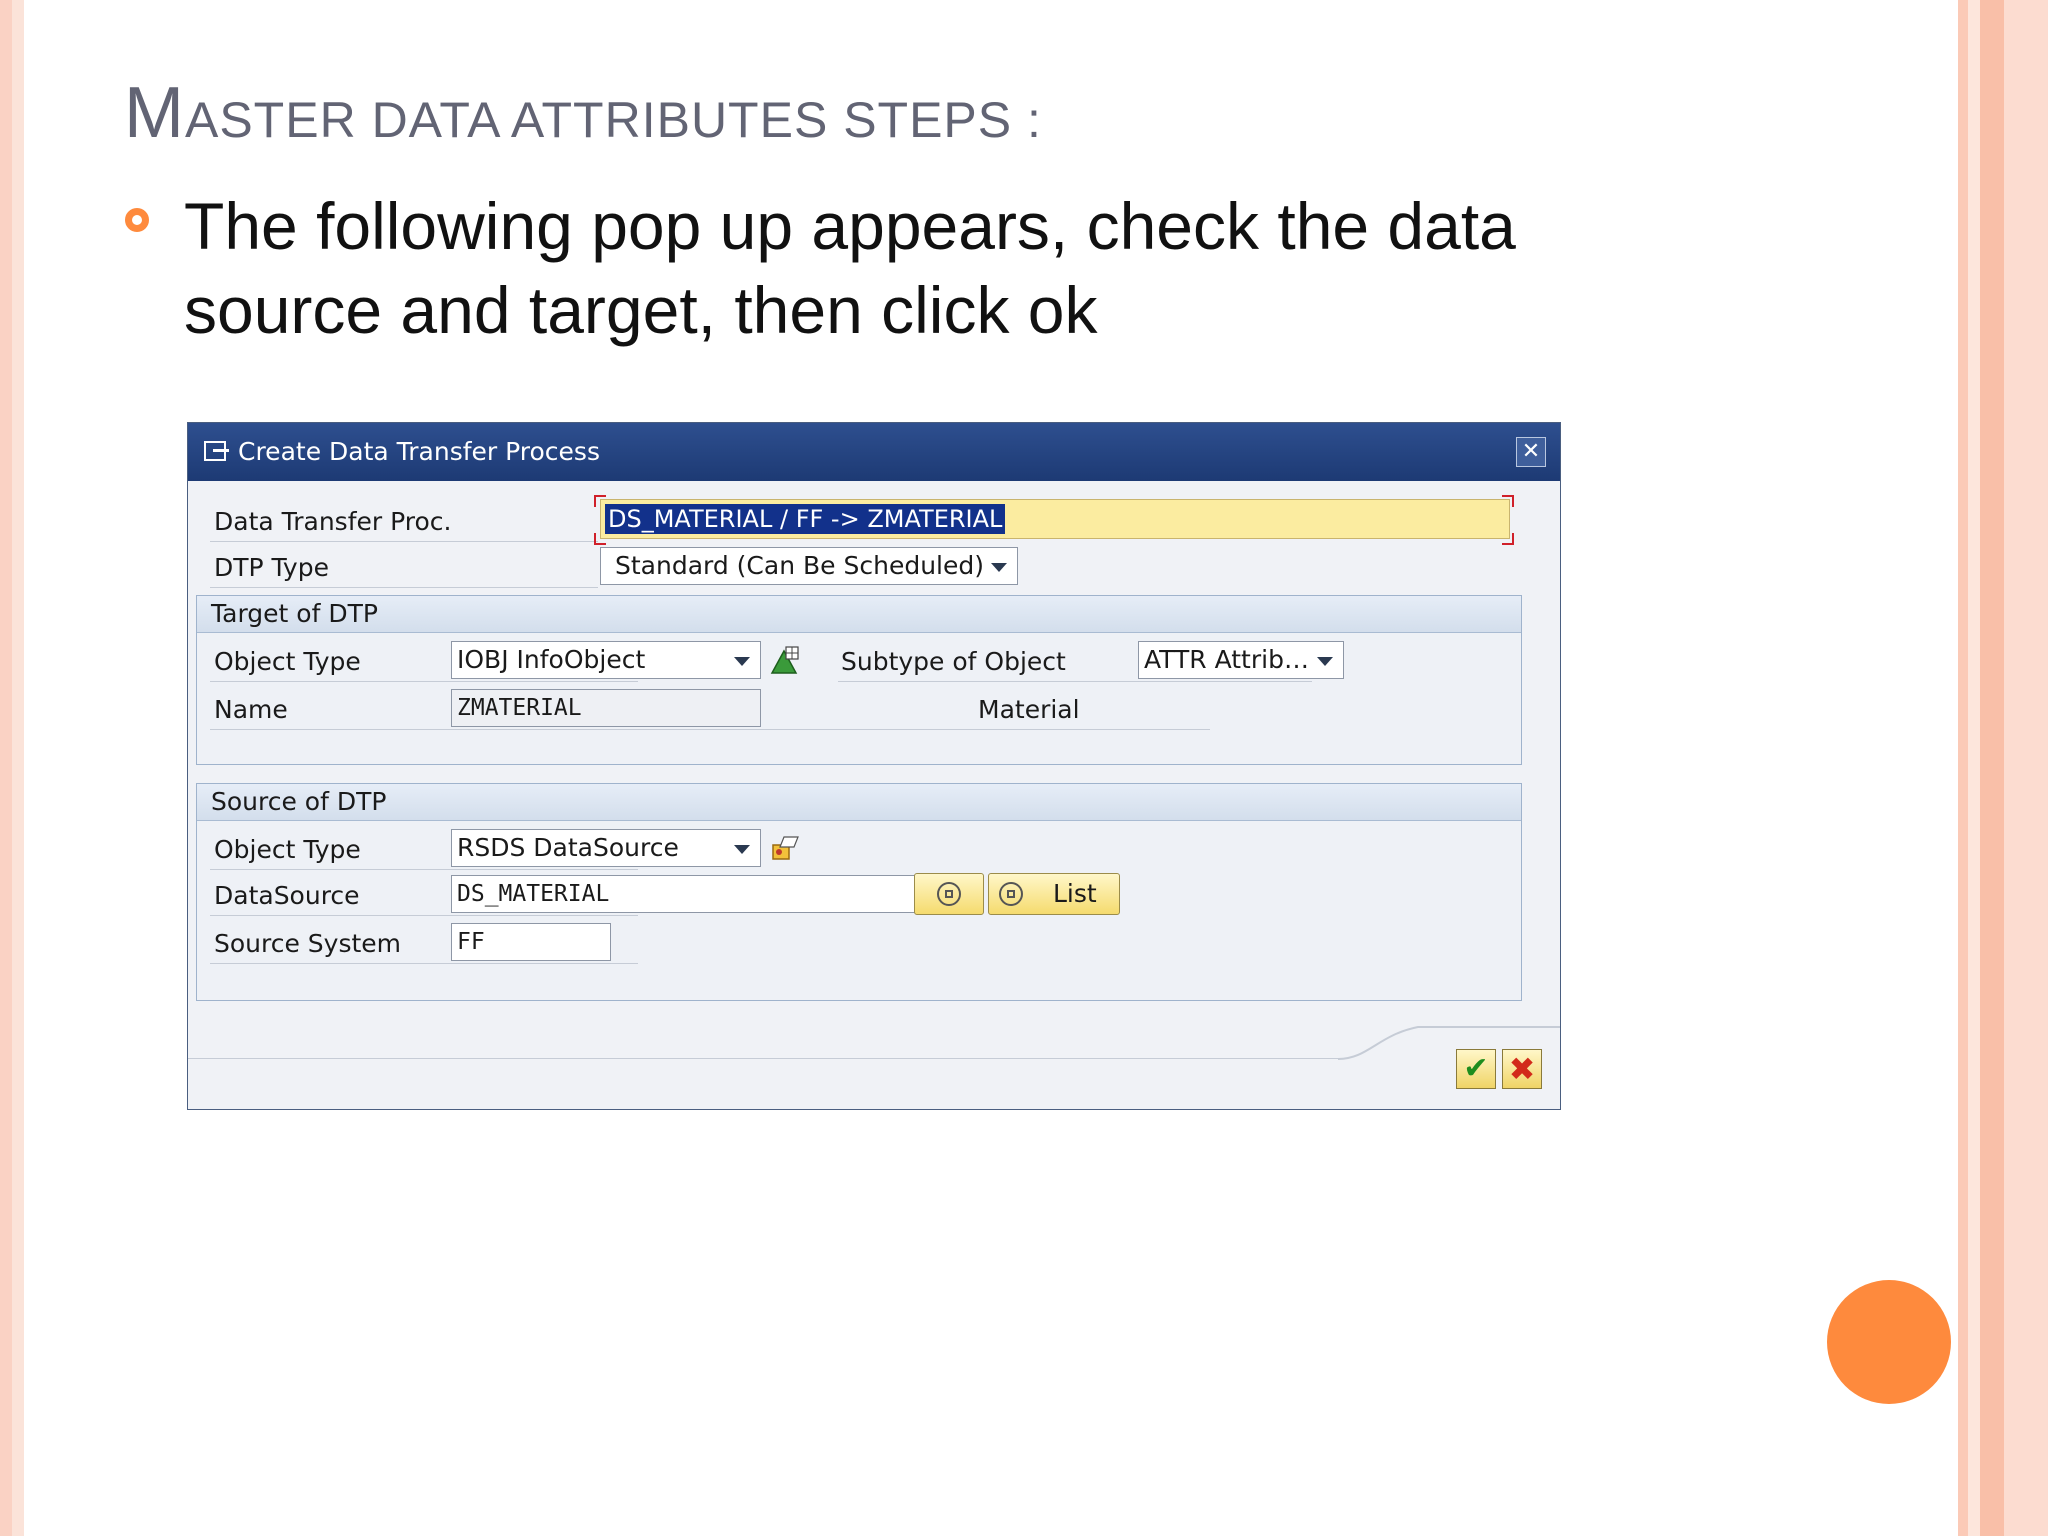 The height and width of the screenshot is (1536, 2048). Describe the element at coordinates (1011, 894) in the screenshot. I see `list-icon` at that location.